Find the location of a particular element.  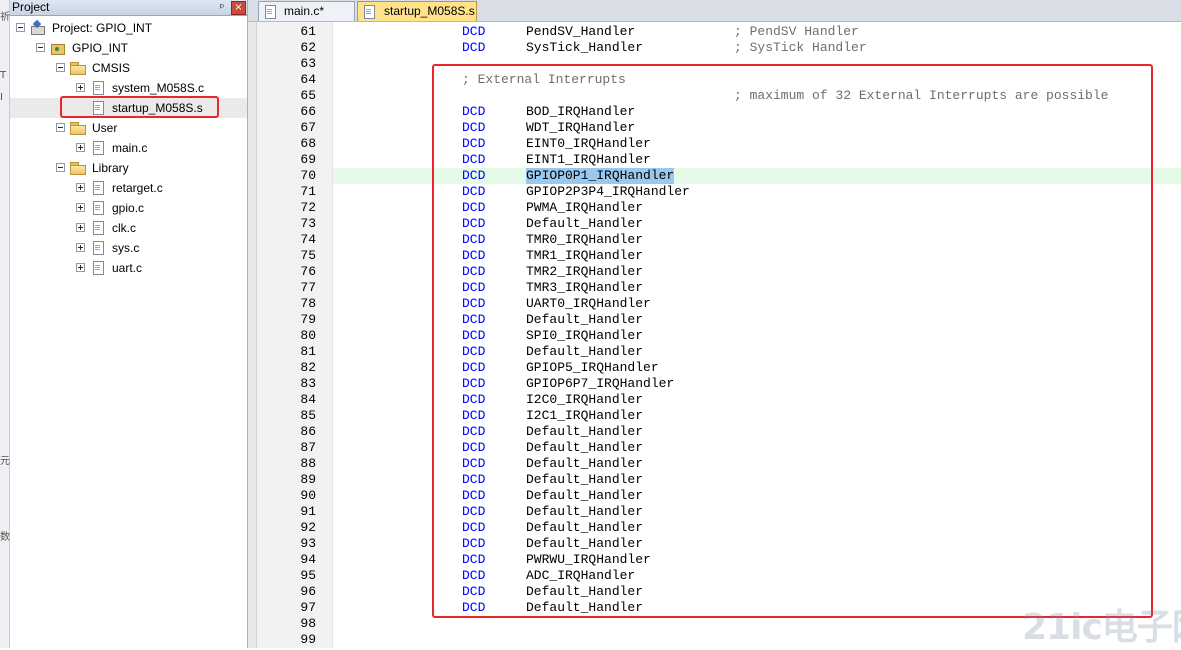

edge-glyph: 元 is located at coordinates (5, 461).